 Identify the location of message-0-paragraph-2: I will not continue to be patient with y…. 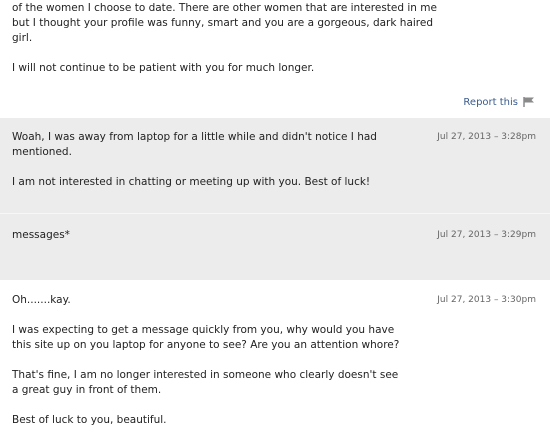
(163, 68).